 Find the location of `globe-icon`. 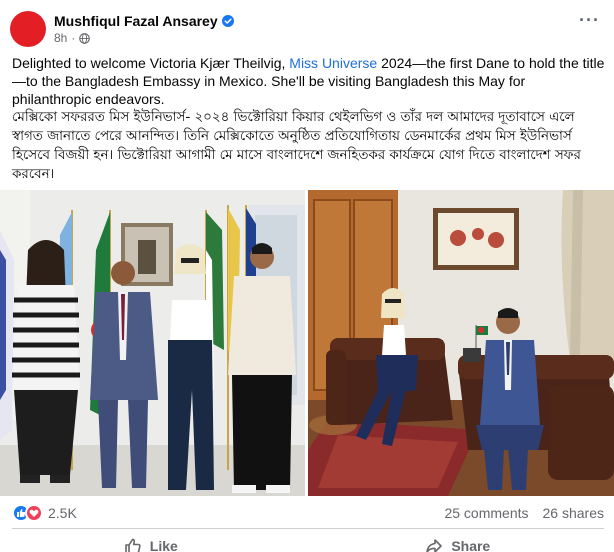

globe-icon is located at coordinates (85, 38).